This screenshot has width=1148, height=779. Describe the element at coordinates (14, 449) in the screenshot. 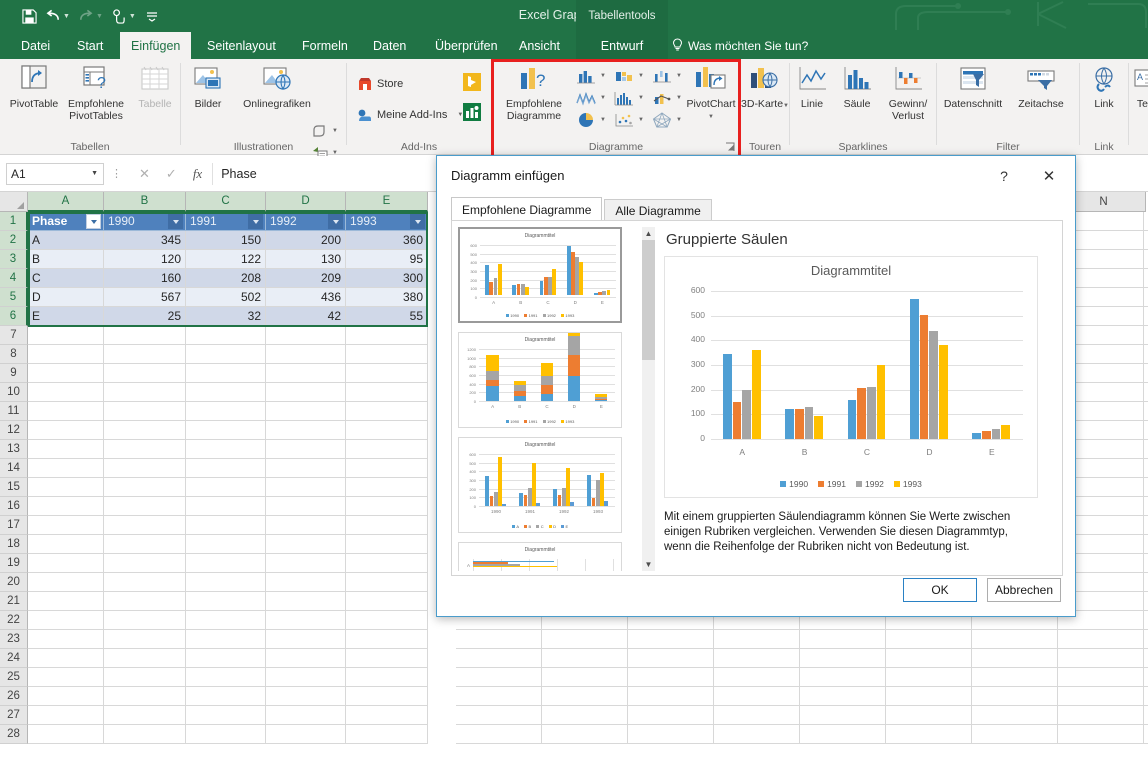

I see `row-header-13: 13` at that location.